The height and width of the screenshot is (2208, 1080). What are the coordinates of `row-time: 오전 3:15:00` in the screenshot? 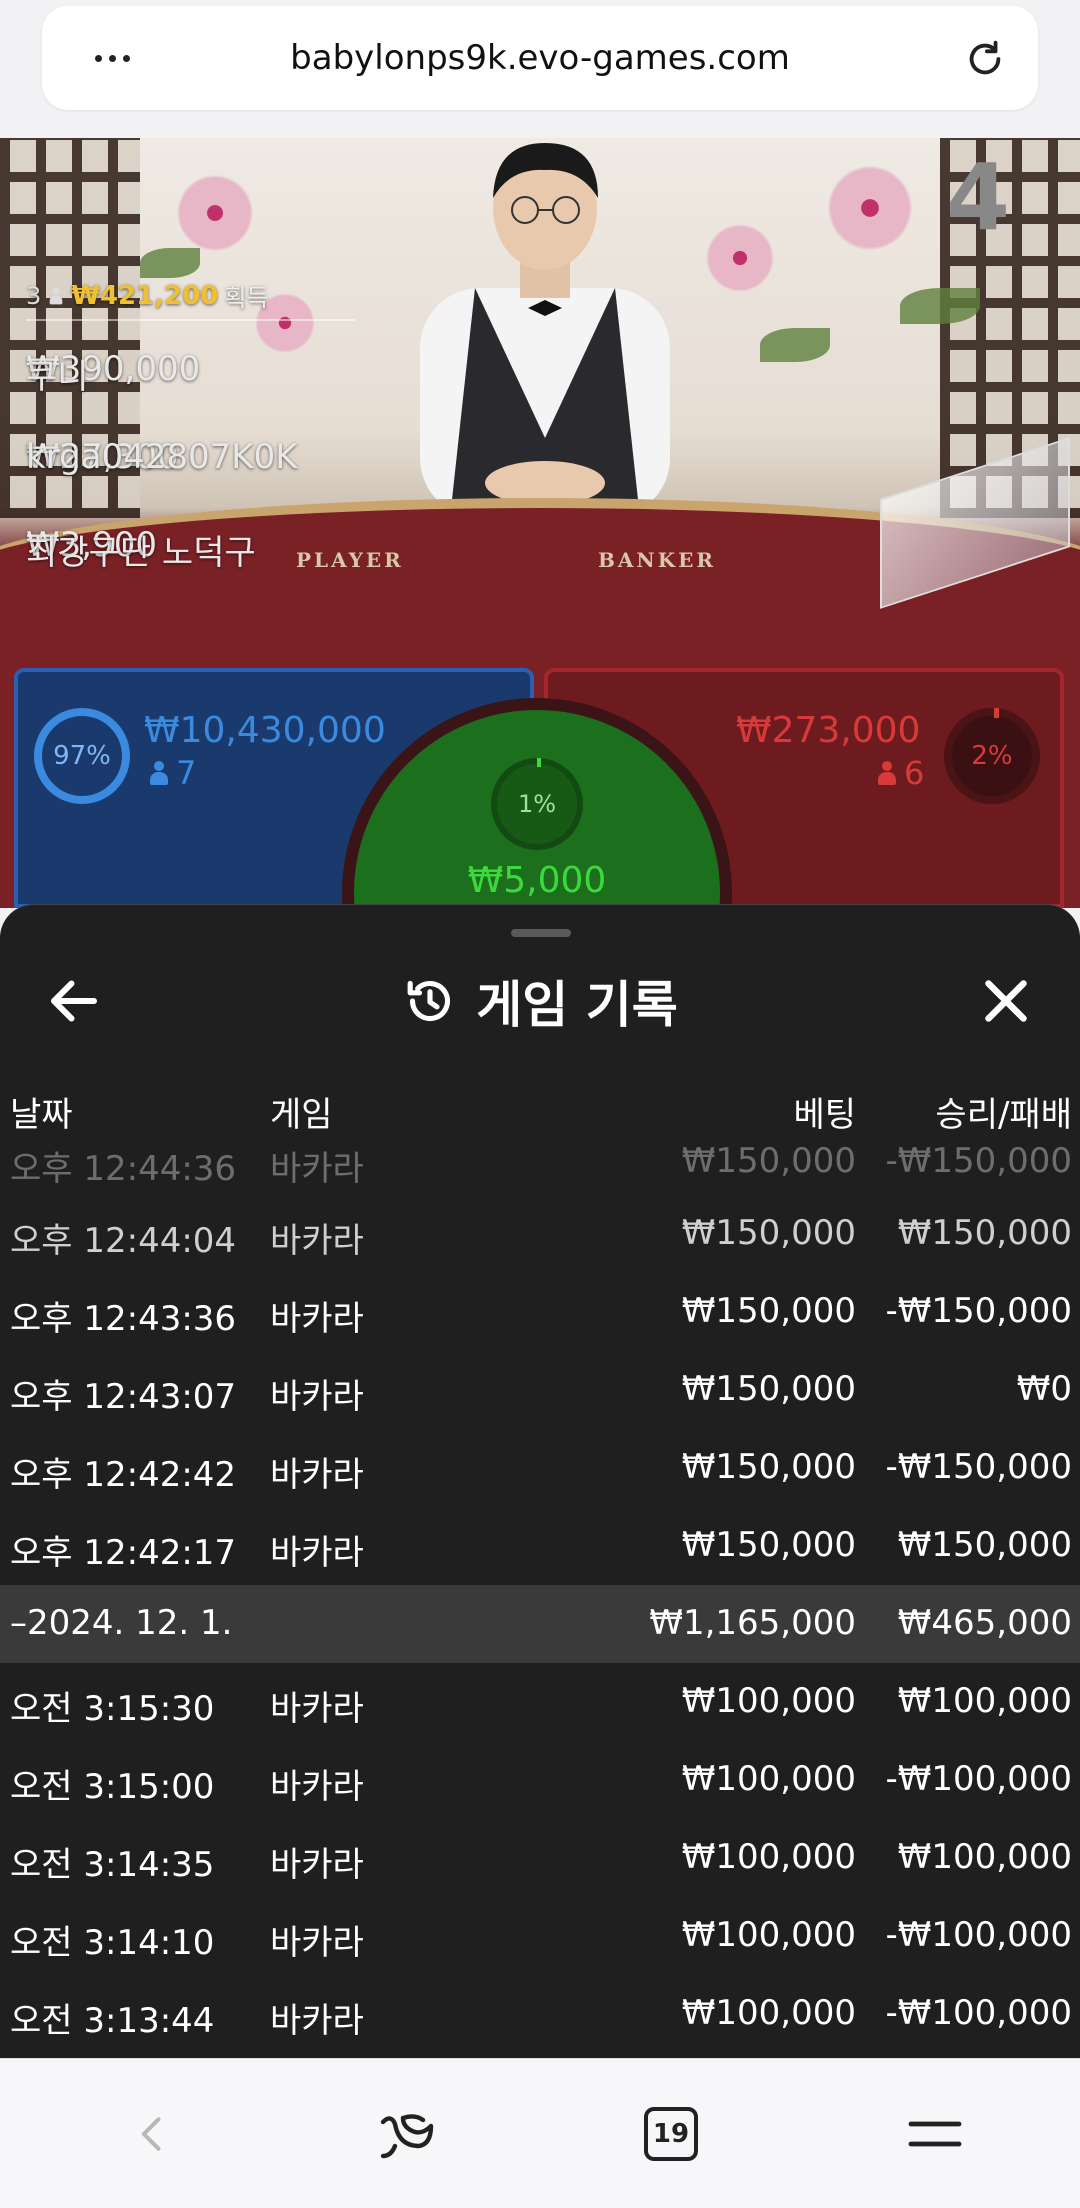 It's located at (112, 1787).